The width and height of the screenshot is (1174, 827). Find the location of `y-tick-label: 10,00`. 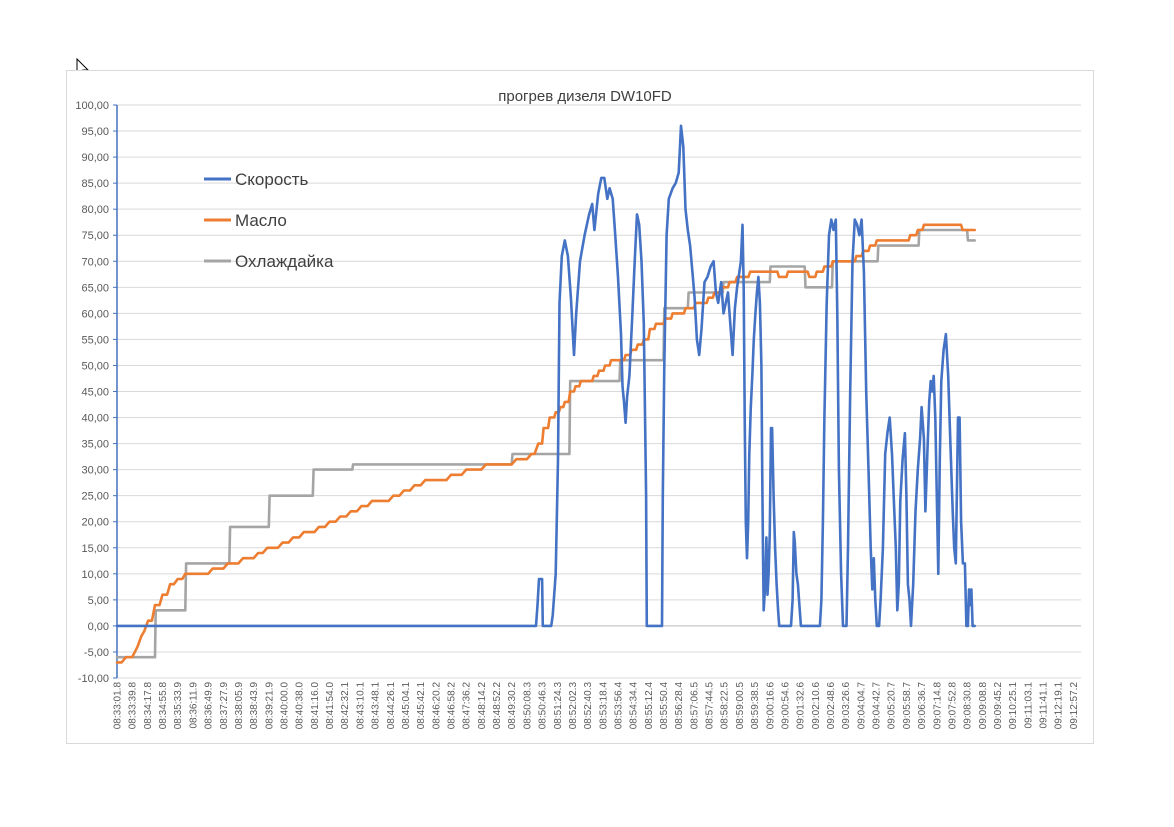

y-tick-label: 10,00 is located at coordinates (95, 575).